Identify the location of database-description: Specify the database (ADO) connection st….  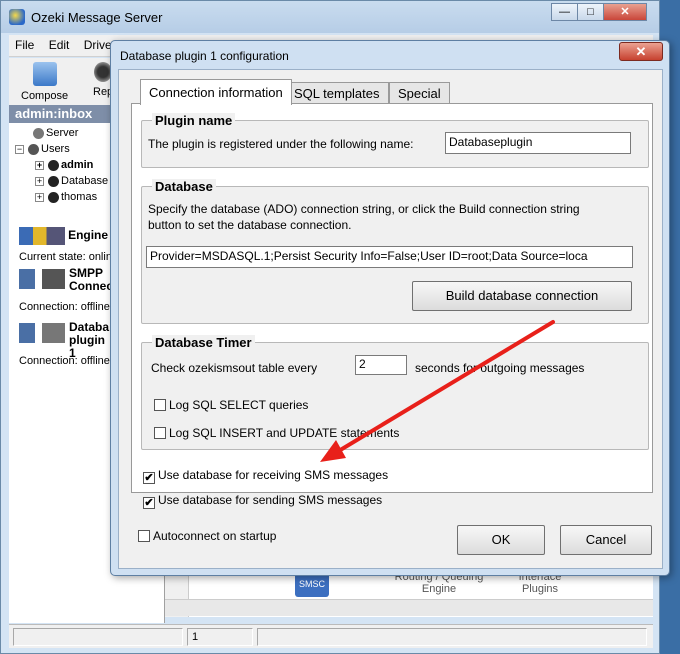
(364, 209).